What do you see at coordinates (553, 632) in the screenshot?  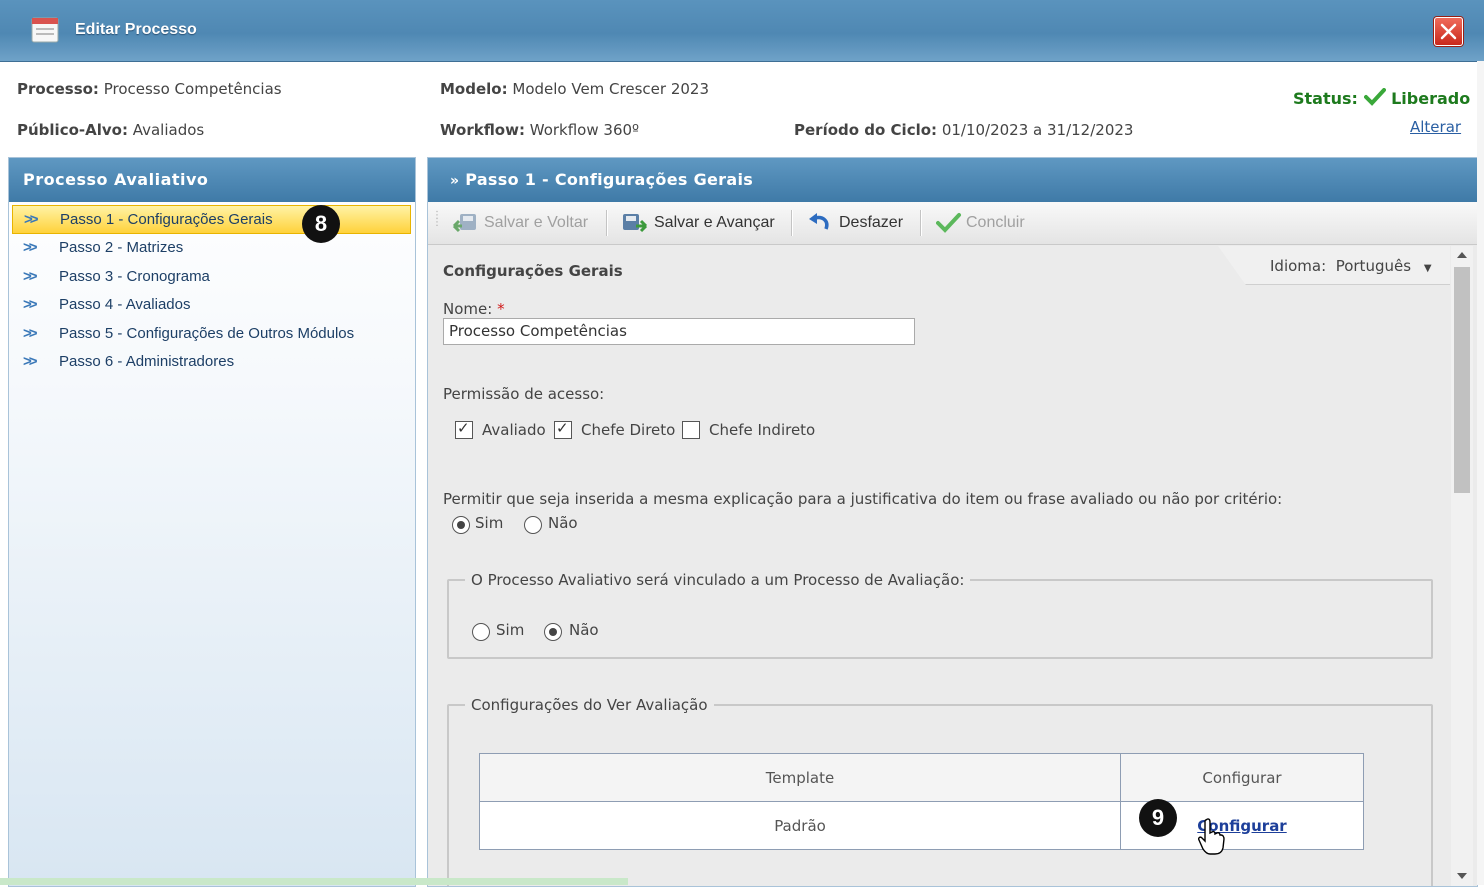 I see `vinculo-nao-radio` at bounding box center [553, 632].